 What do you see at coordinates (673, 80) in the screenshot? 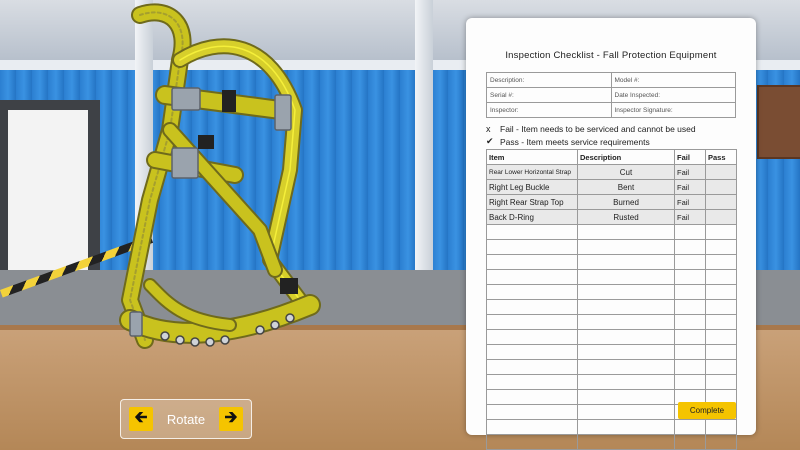
I see `model-field: Model #:` at bounding box center [673, 80].